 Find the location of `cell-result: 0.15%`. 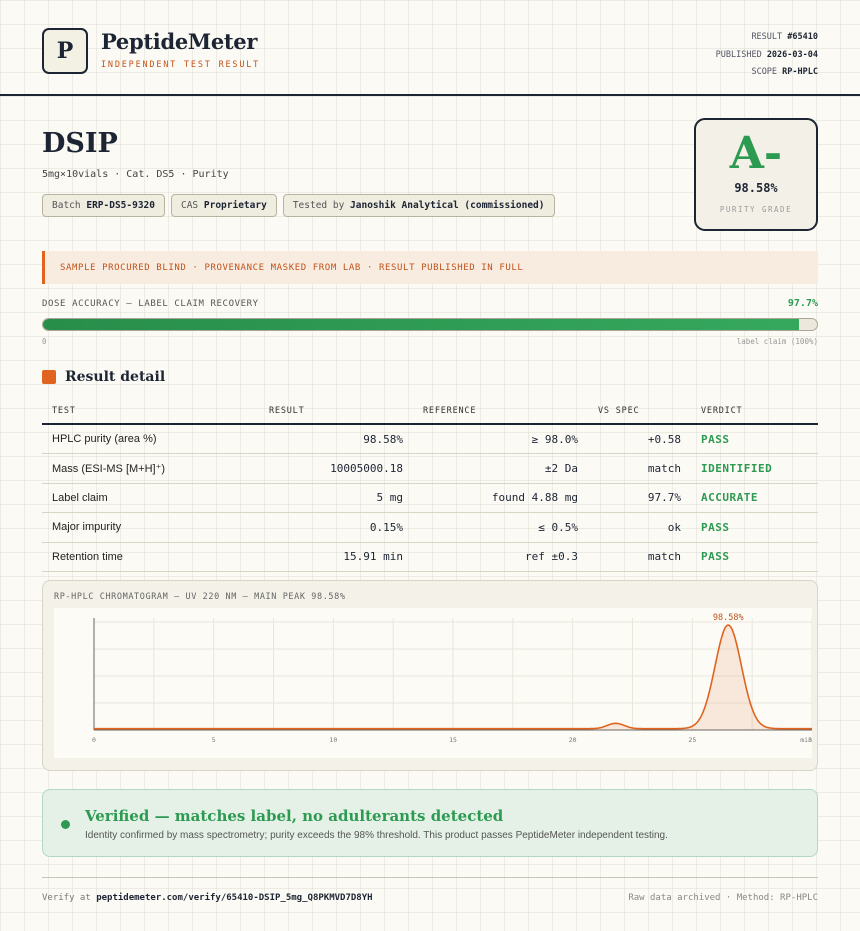

cell-result: 0.15% is located at coordinates (336, 527).